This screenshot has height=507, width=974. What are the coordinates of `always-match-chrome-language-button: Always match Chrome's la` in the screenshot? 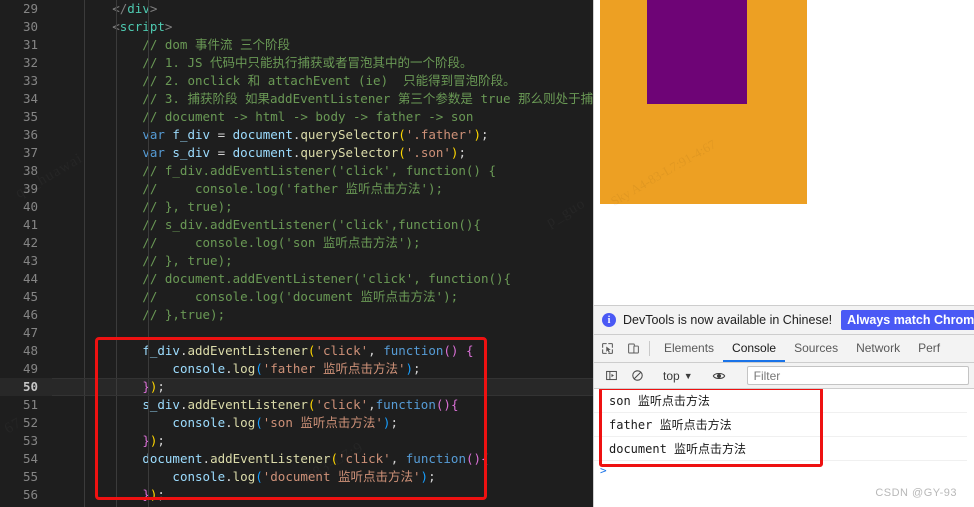 It's located at (907, 320).